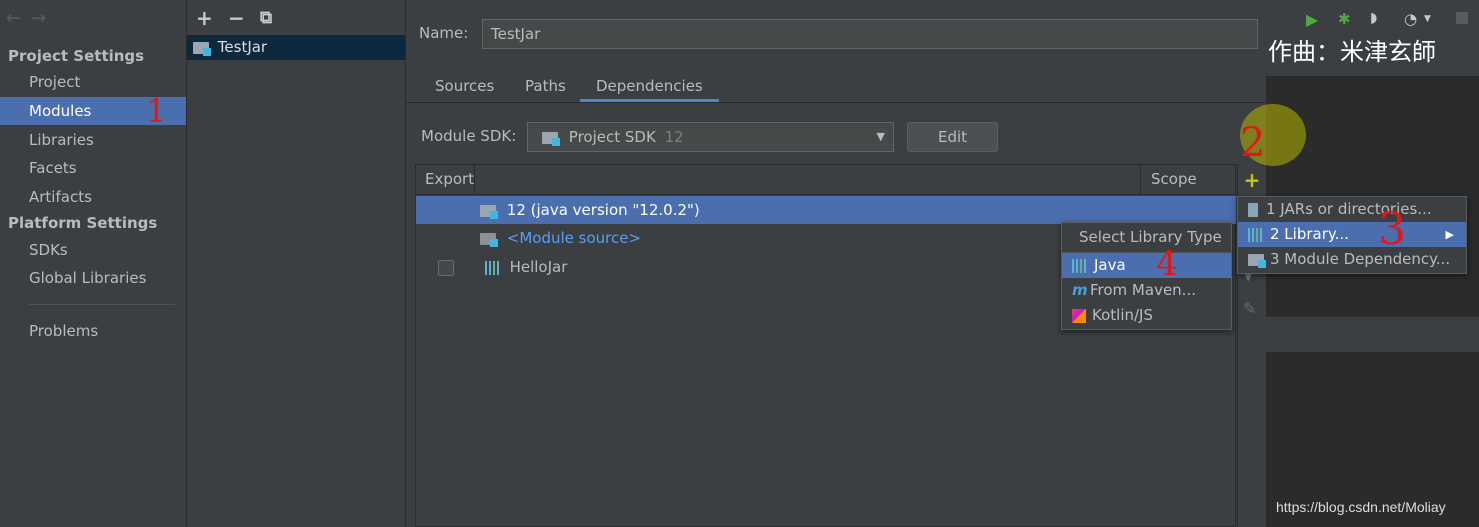  I want to click on copy-module-button: ⧉, so click(266, 18).